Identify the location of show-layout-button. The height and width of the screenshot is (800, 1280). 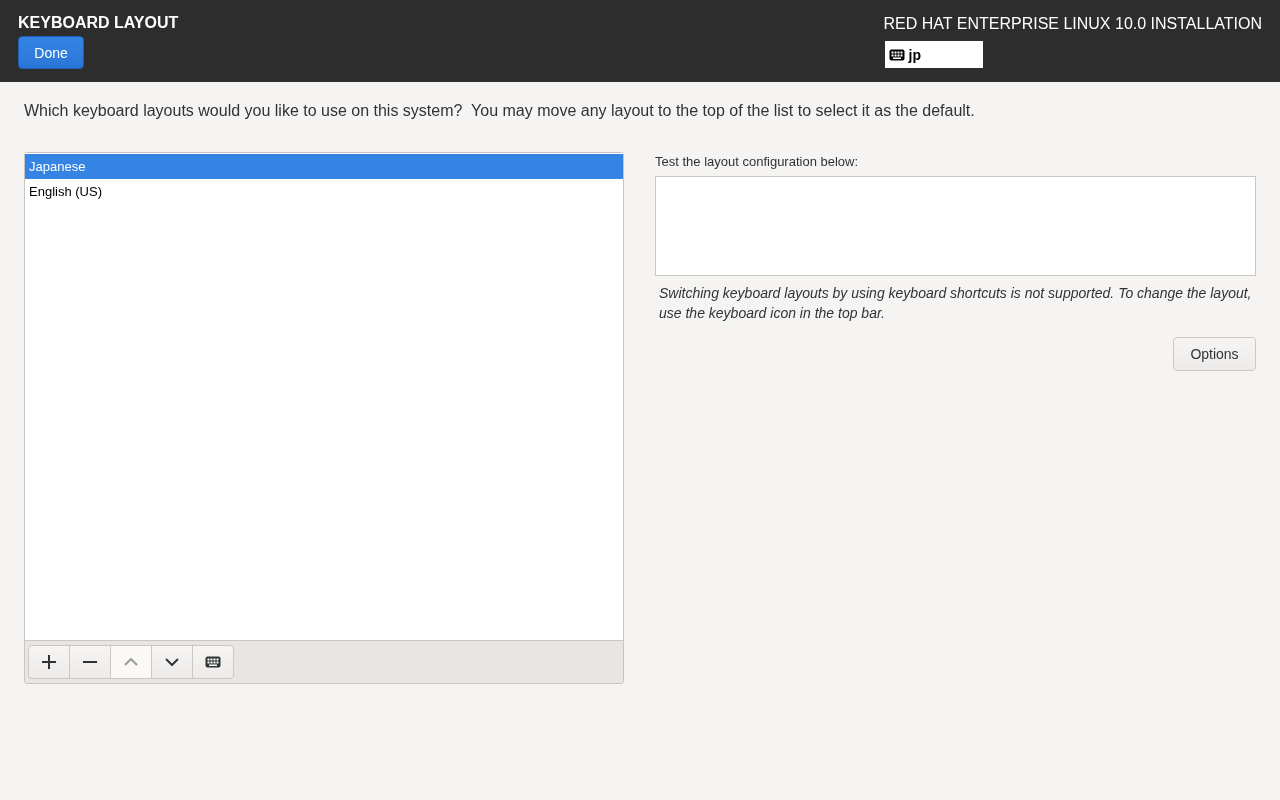
(213, 662).